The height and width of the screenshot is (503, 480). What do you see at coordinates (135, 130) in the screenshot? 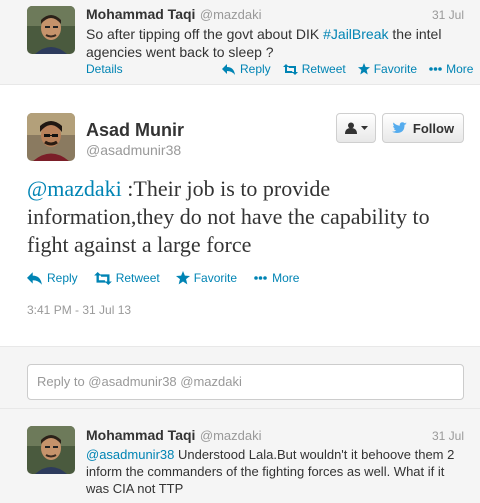
I see `author-name: Asad Munir` at bounding box center [135, 130].